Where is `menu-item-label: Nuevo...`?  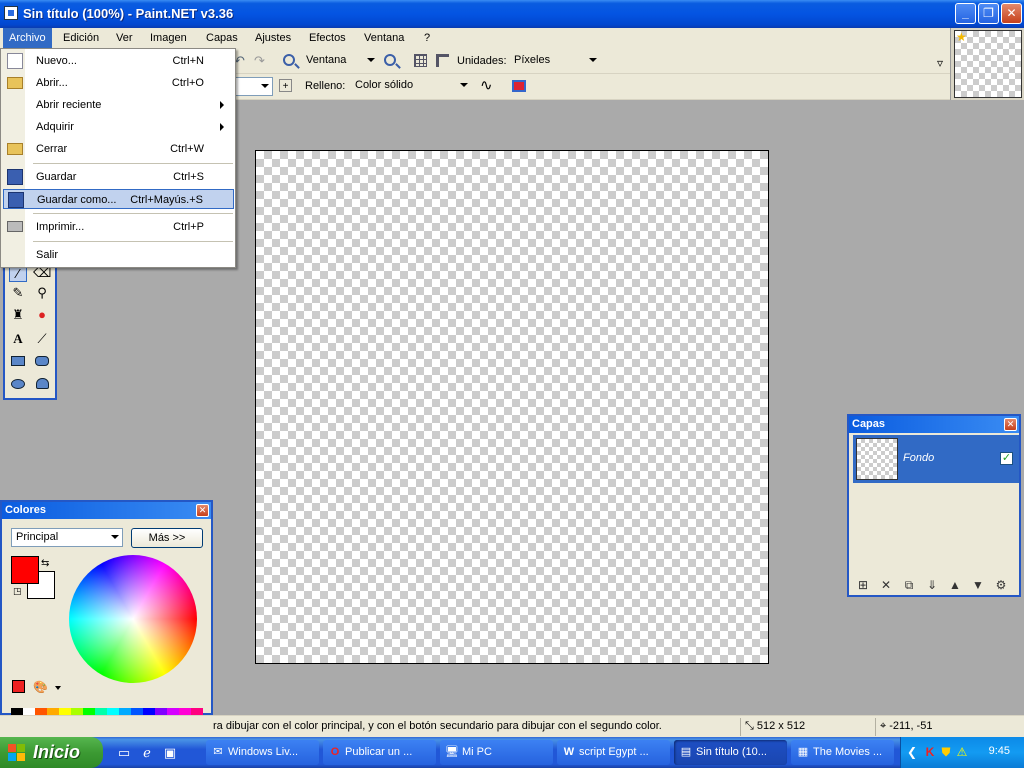
menu-item-label: Nuevo... is located at coordinates (56, 61).